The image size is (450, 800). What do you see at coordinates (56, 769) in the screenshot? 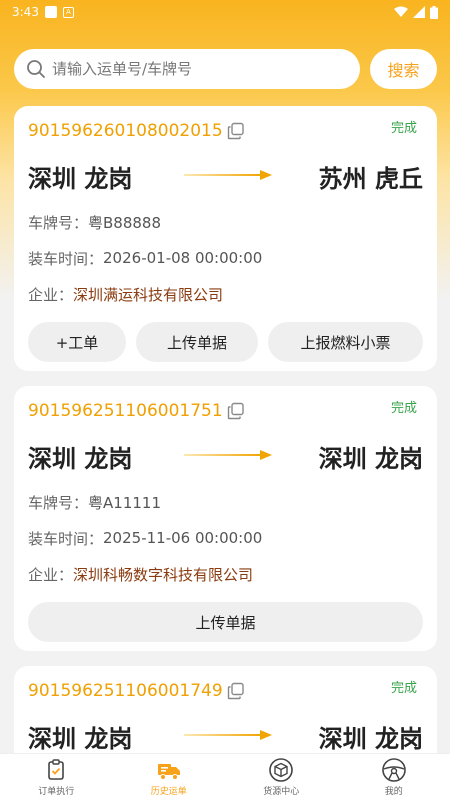
I see `clipboard-icon` at bounding box center [56, 769].